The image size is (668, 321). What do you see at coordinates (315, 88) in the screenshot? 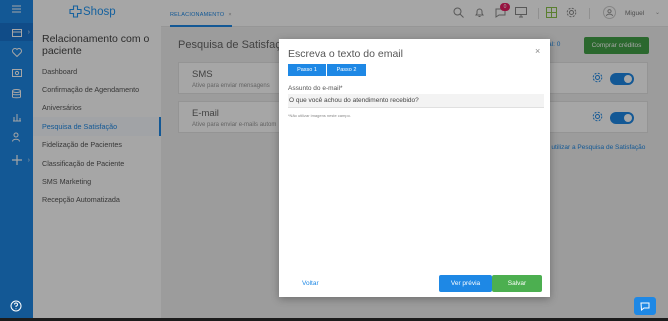
I see `subject-label: Assunto do e-mail*` at bounding box center [315, 88].